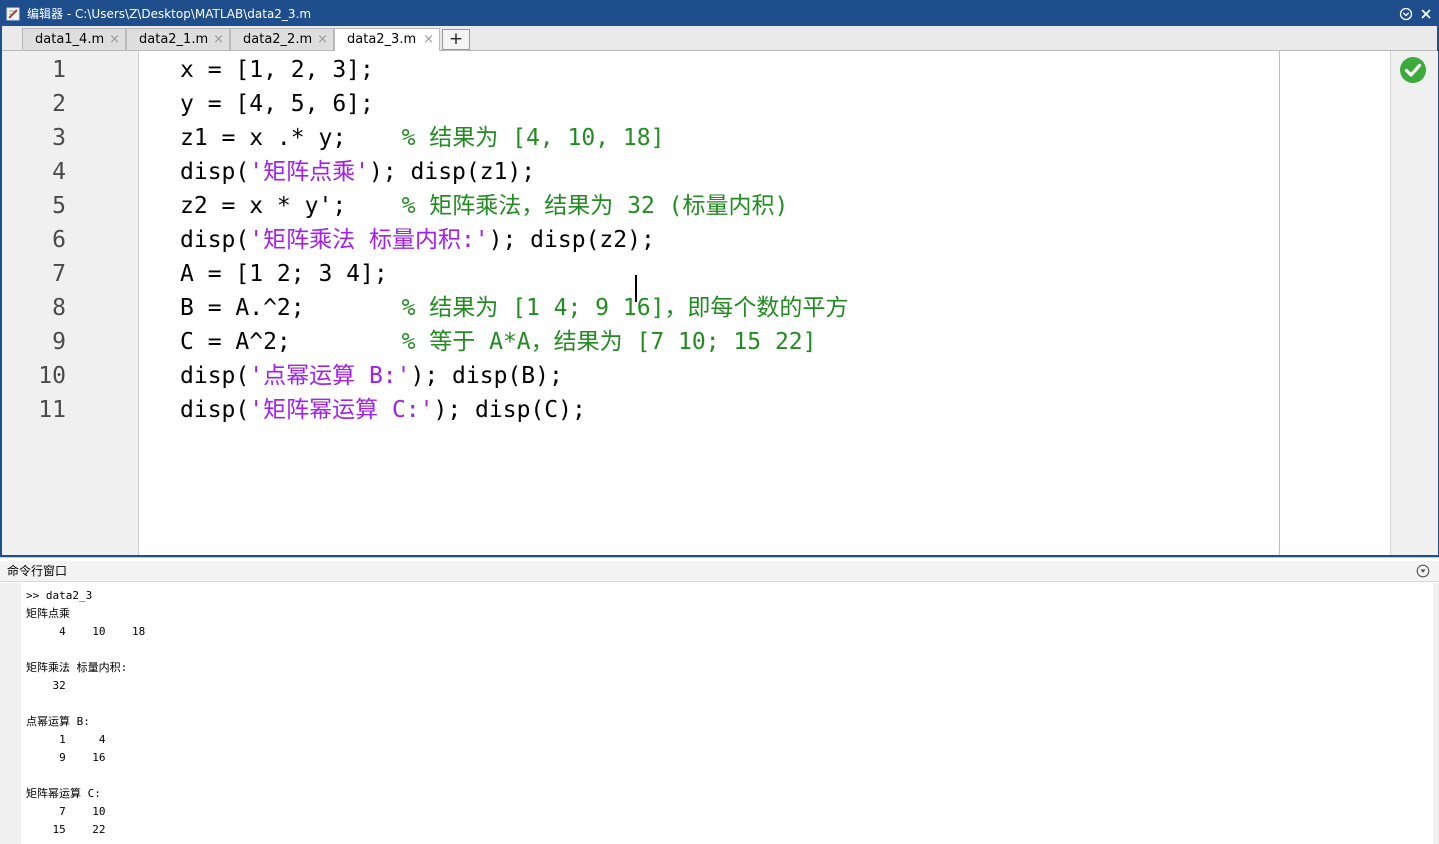  What do you see at coordinates (66, 757) in the screenshot?
I see `output-line: 9 16` at bounding box center [66, 757].